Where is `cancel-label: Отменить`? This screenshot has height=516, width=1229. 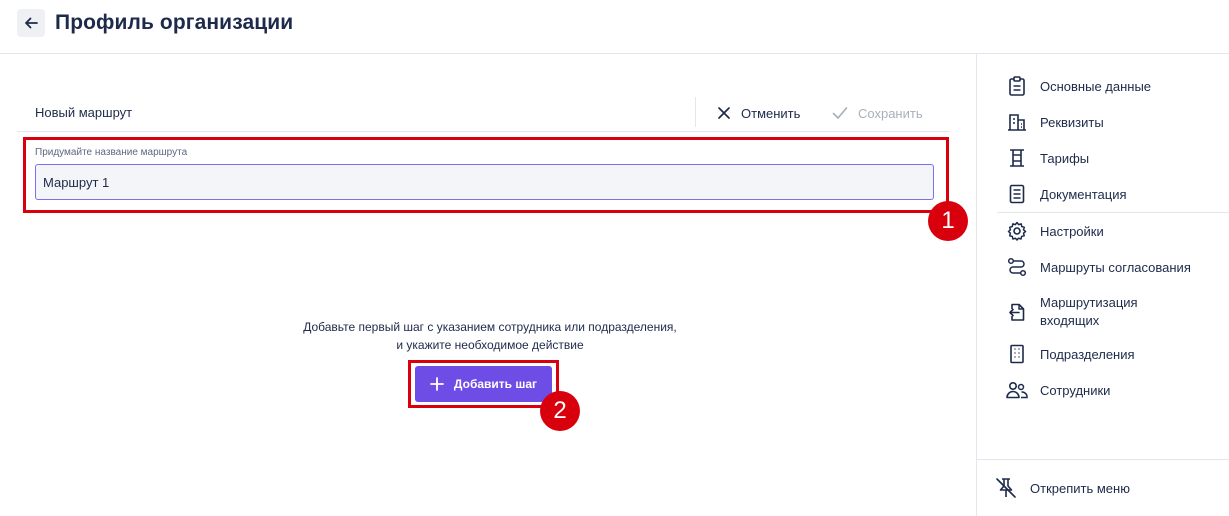
cancel-label: Отменить is located at coordinates (771, 113).